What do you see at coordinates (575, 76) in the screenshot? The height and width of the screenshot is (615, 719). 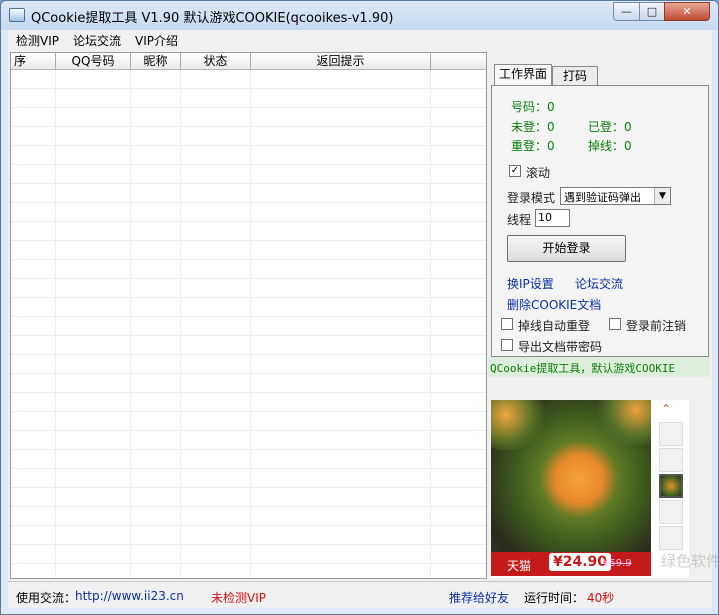 I see `tab-captcha: 打码` at bounding box center [575, 76].